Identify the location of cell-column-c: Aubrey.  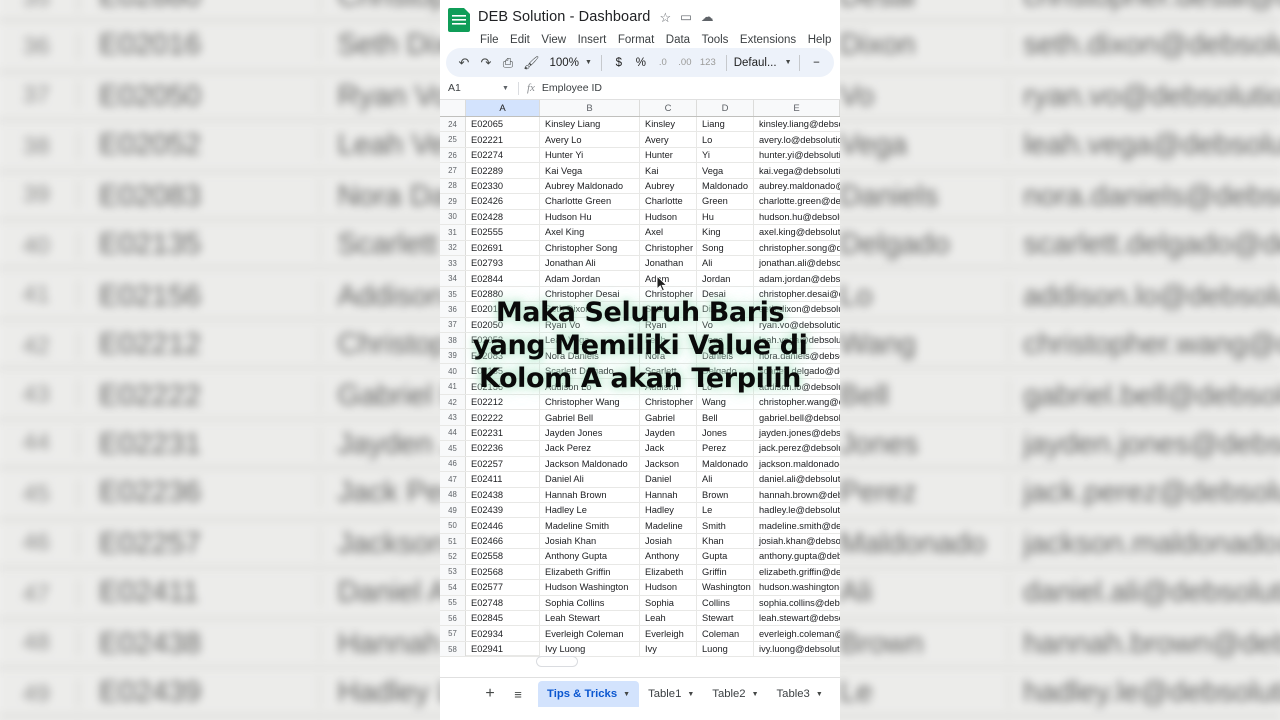
(668, 186).